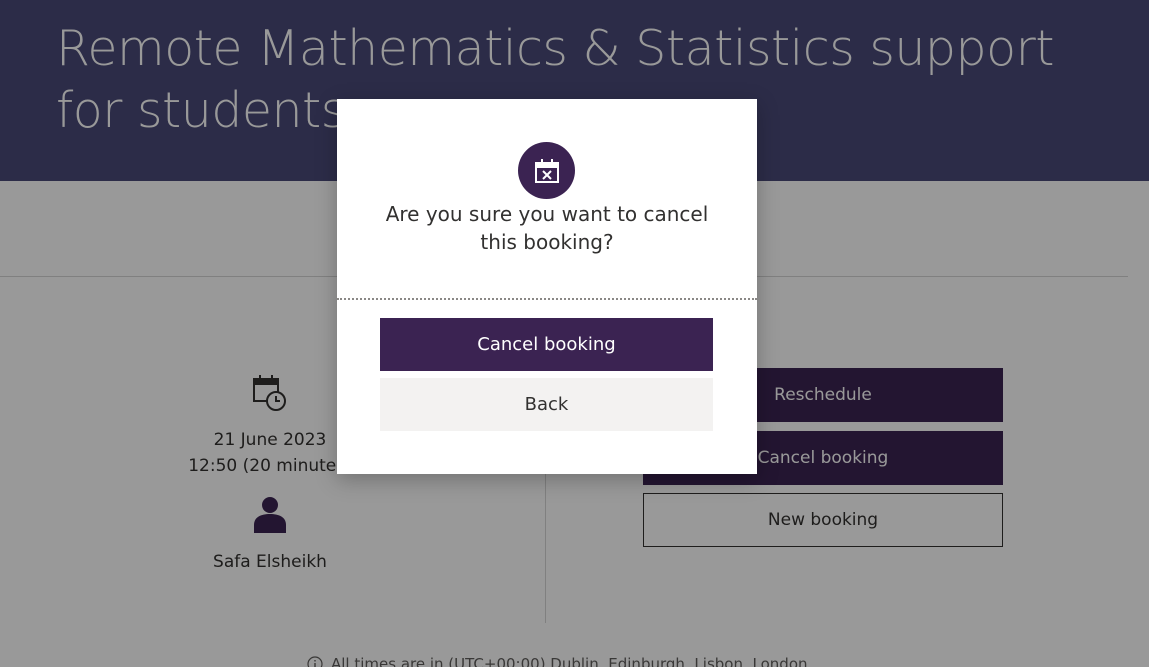 The width and height of the screenshot is (1149, 667). I want to click on dialog-separator, so click(547, 299).